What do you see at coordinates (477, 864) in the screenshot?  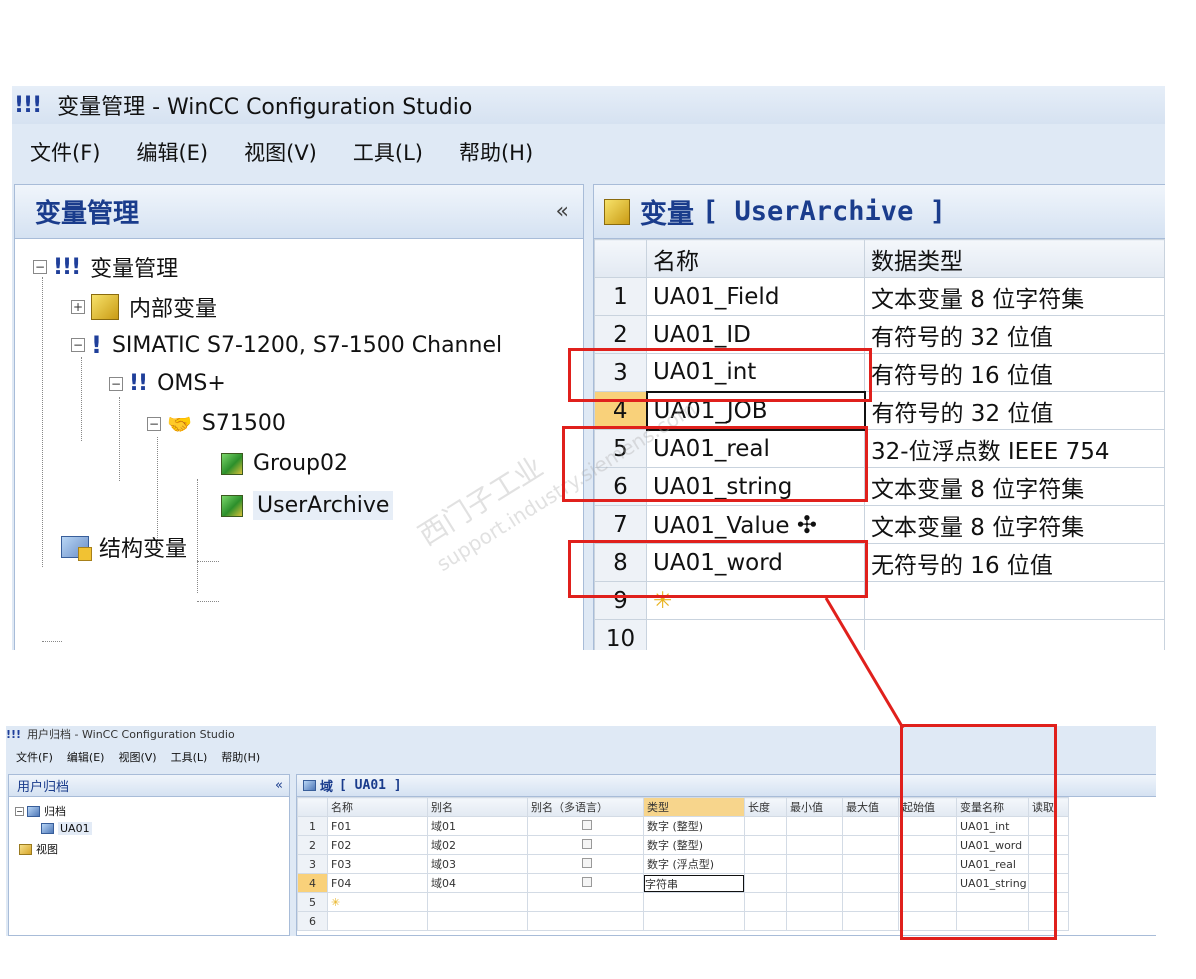 I see `alias-cell: 域03` at bounding box center [477, 864].